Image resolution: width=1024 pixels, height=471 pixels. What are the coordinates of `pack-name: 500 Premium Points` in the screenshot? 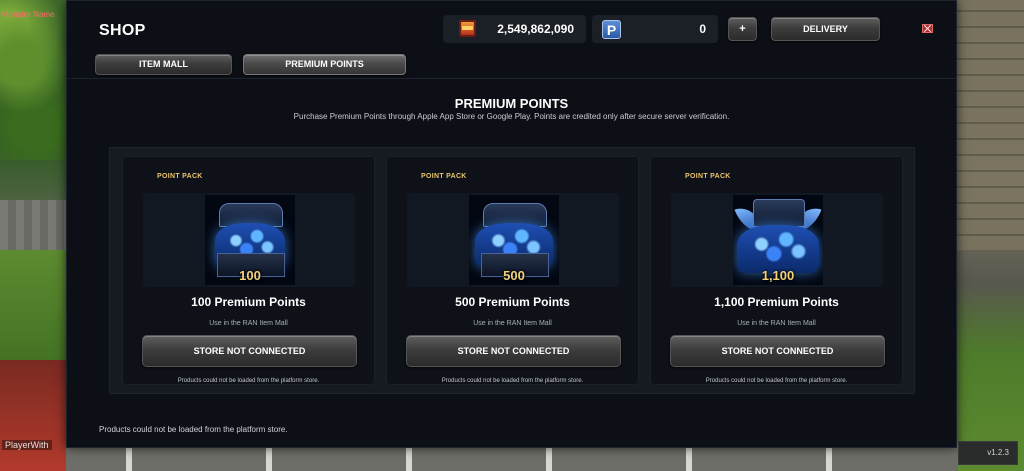 It's located at (512, 302).